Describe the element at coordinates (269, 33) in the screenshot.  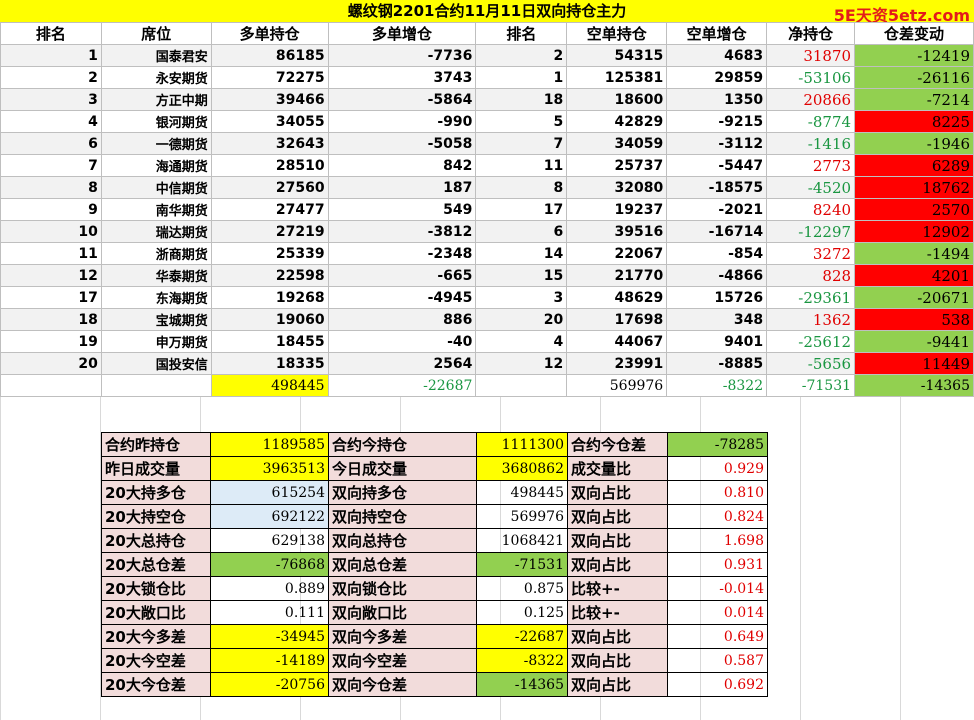
I see `header-long-position: 多单持仓` at that location.